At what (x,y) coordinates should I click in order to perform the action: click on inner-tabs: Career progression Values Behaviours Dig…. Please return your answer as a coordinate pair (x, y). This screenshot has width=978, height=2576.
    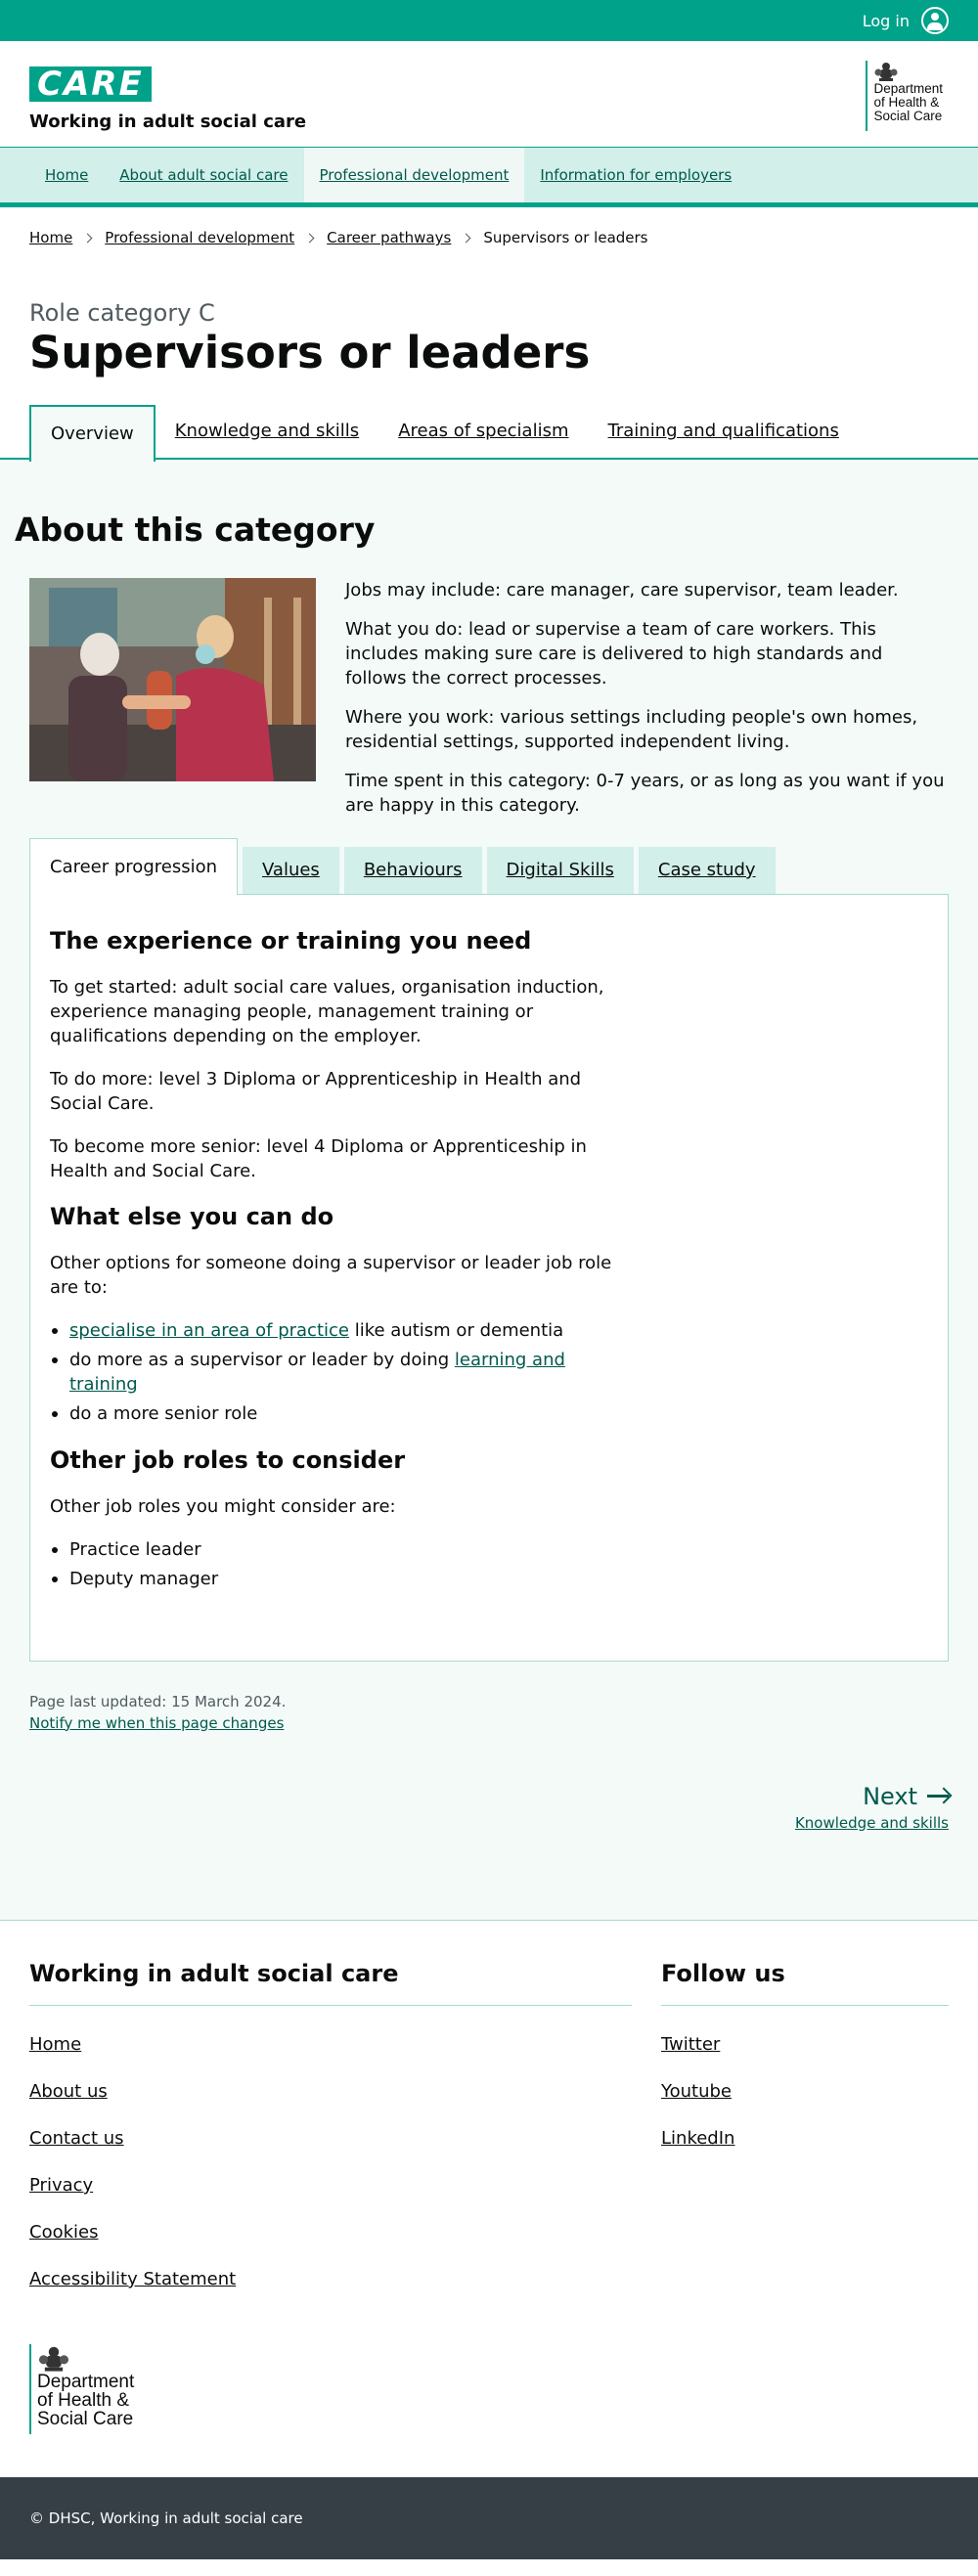
    Looking at the image, I should click on (489, 863).